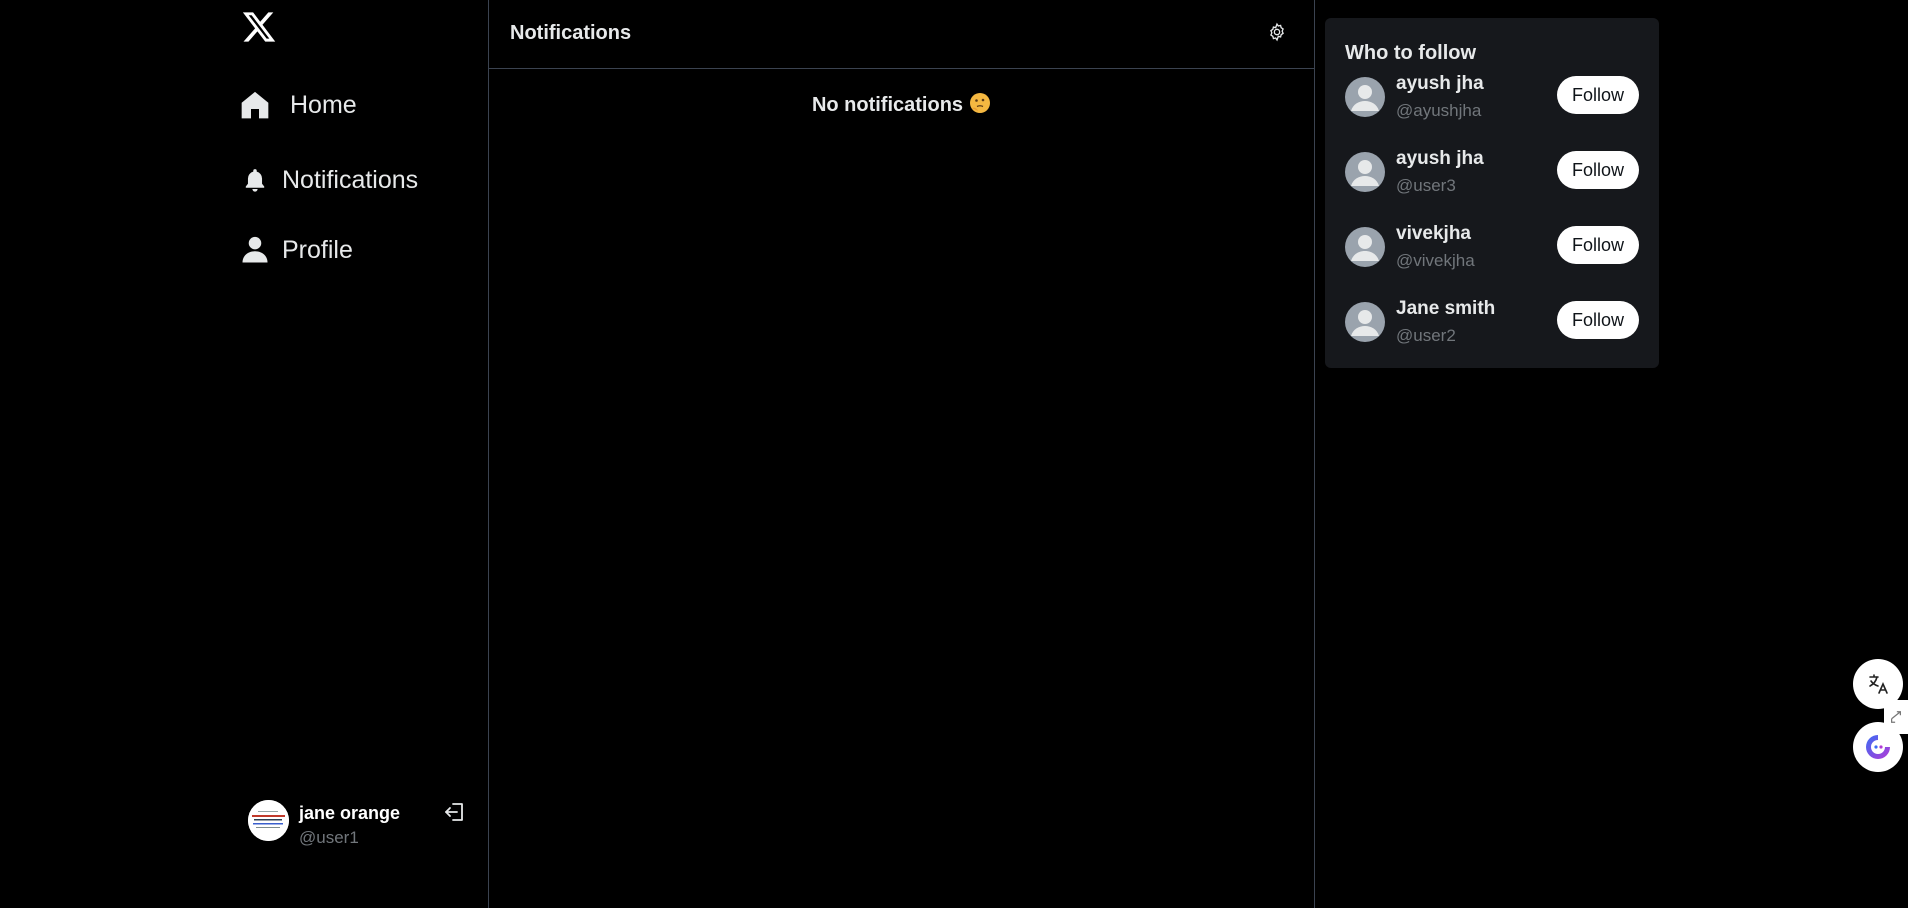 This screenshot has width=1908, height=908. Describe the element at coordinates (317, 249) in the screenshot. I see `nav-profile-label: Profile` at that location.